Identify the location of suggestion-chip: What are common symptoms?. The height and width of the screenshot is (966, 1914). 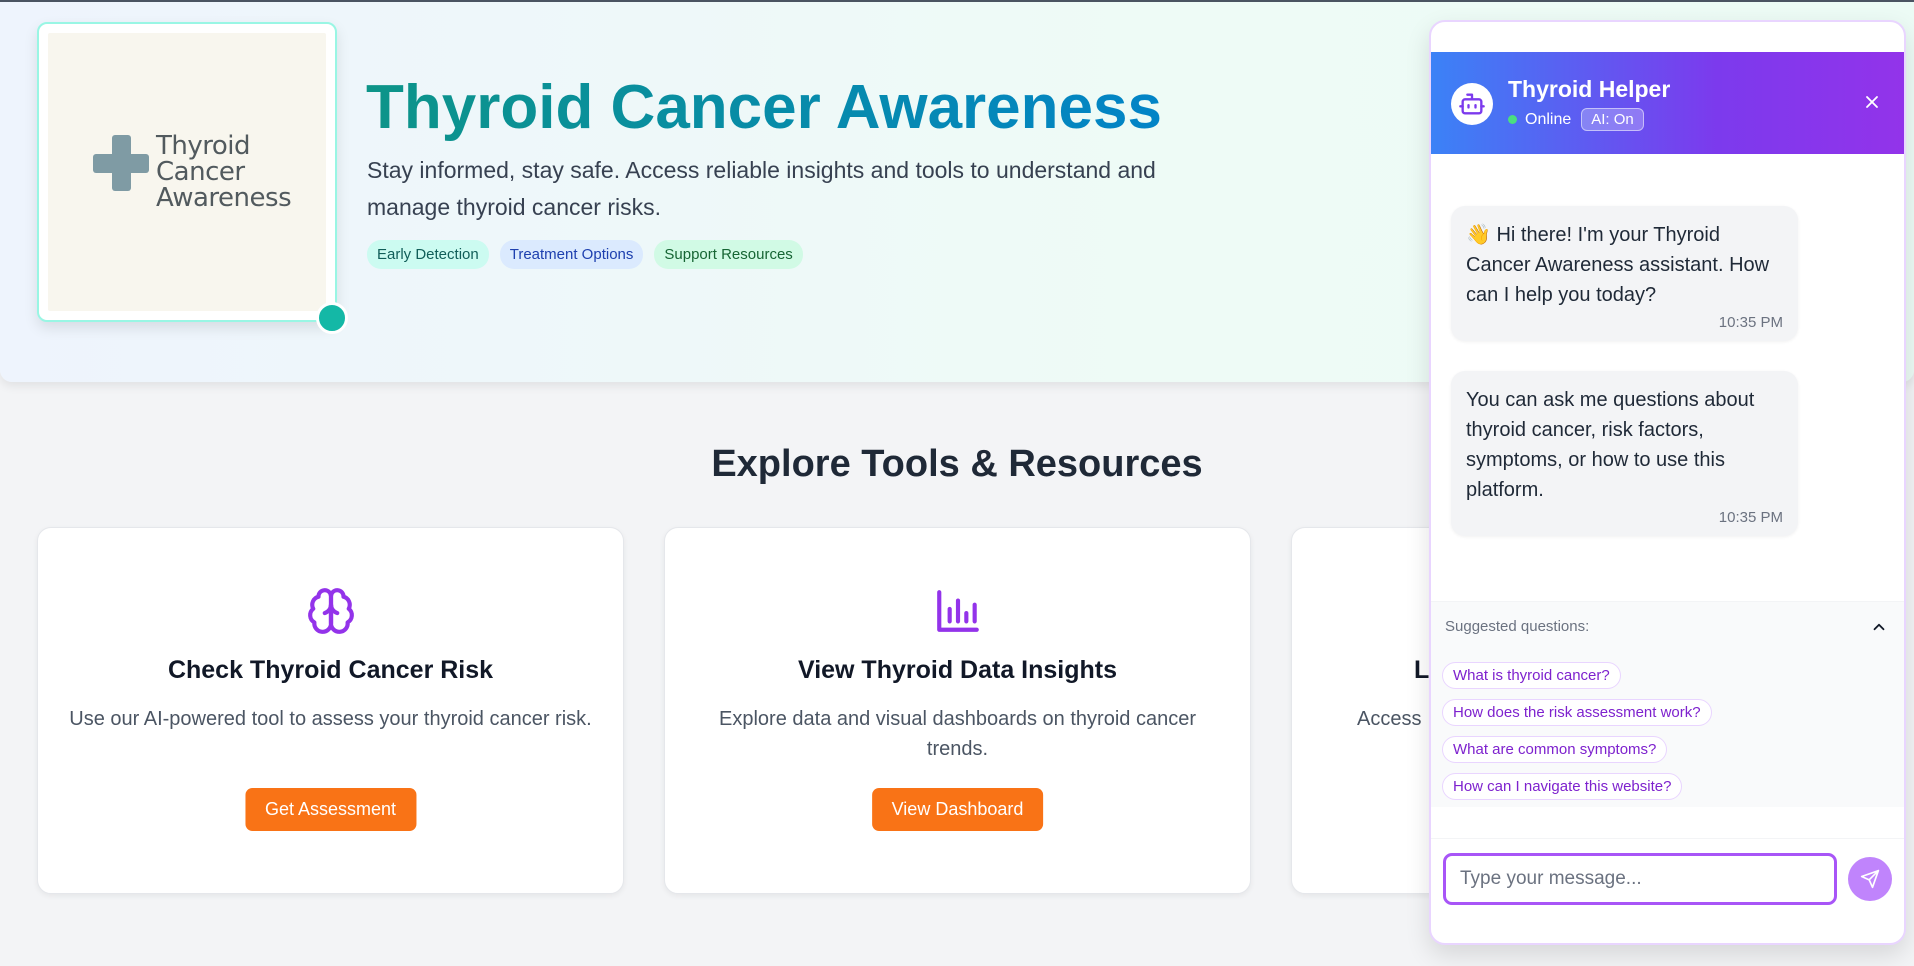
(1555, 749).